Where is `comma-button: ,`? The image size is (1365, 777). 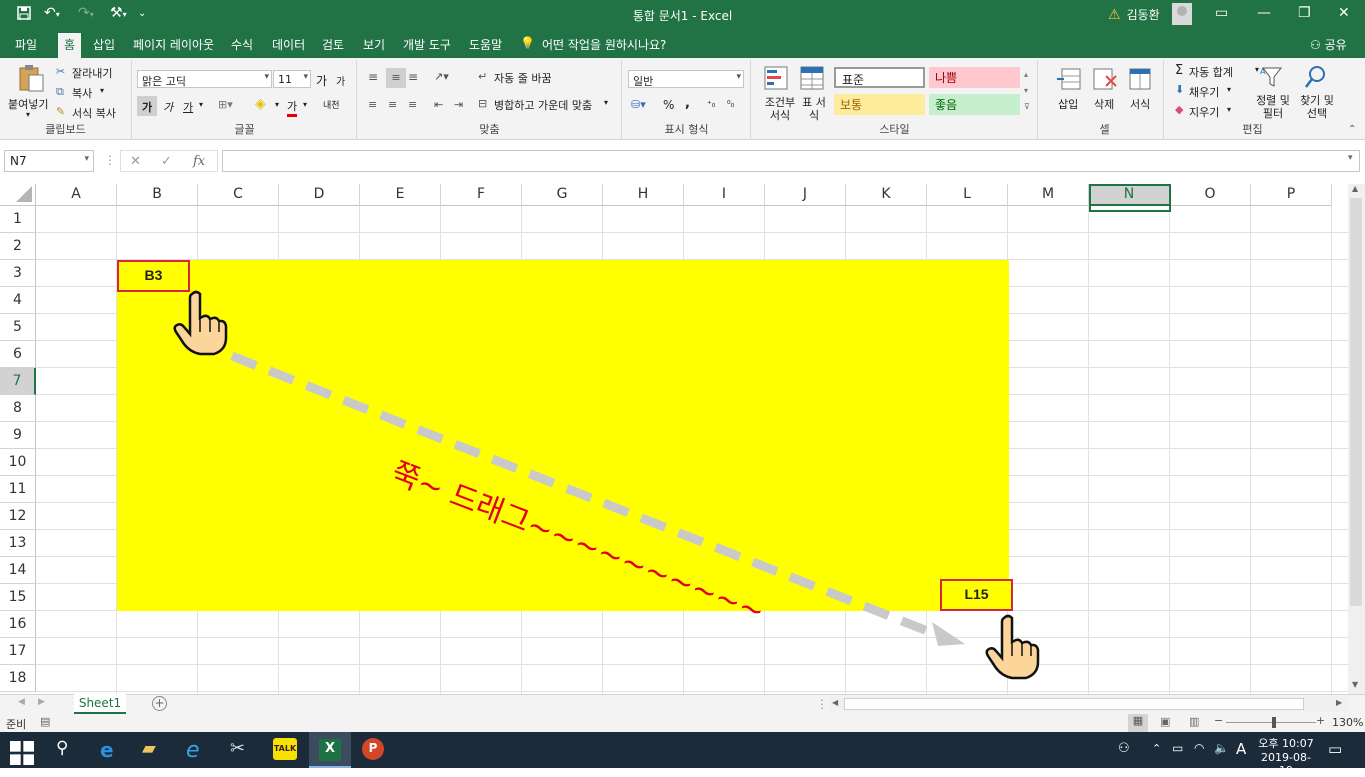 comma-button: , is located at coordinates (687, 103).